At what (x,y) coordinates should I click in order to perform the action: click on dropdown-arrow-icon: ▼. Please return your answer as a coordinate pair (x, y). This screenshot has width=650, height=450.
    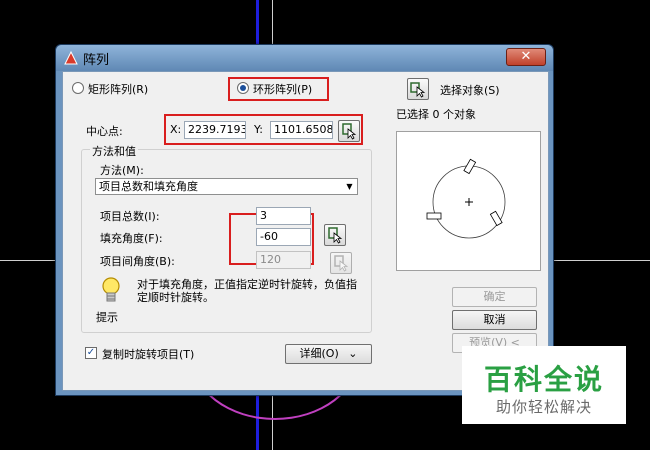
    Looking at the image, I should click on (349, 186).